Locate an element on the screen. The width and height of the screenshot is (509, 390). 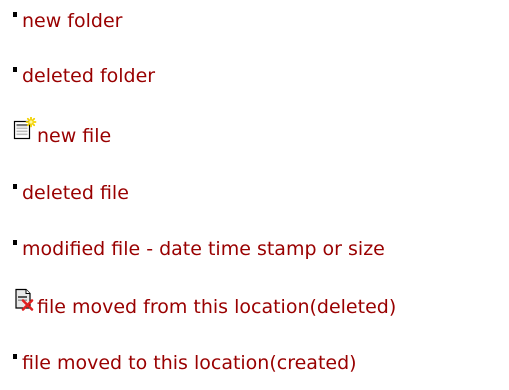
legend-item-deleted-folder: deleted folder is located at coordinates (84, 75).